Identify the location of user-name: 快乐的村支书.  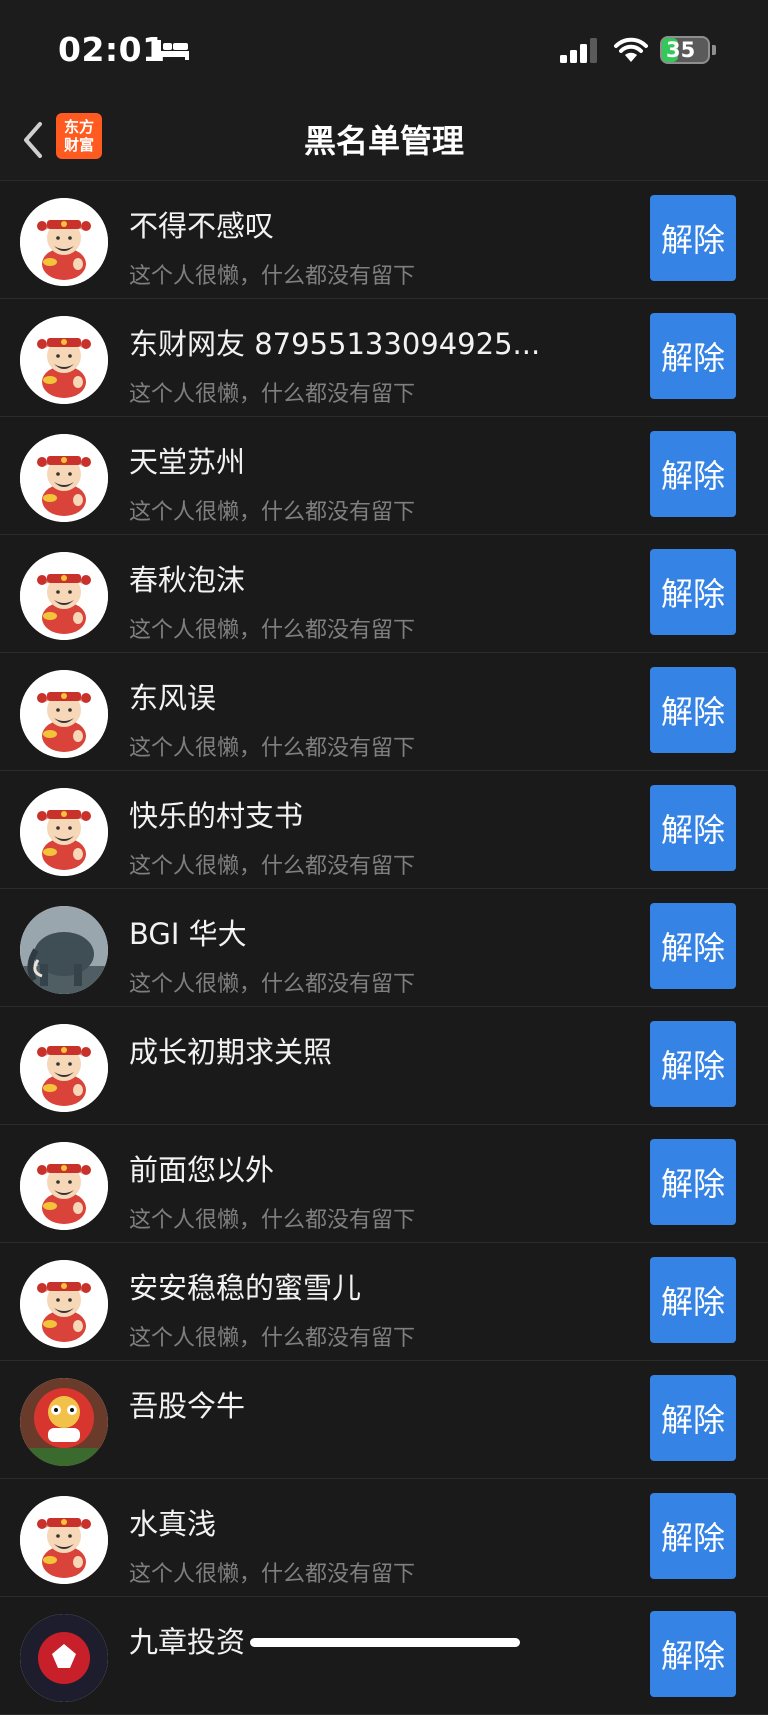
(216, 816).